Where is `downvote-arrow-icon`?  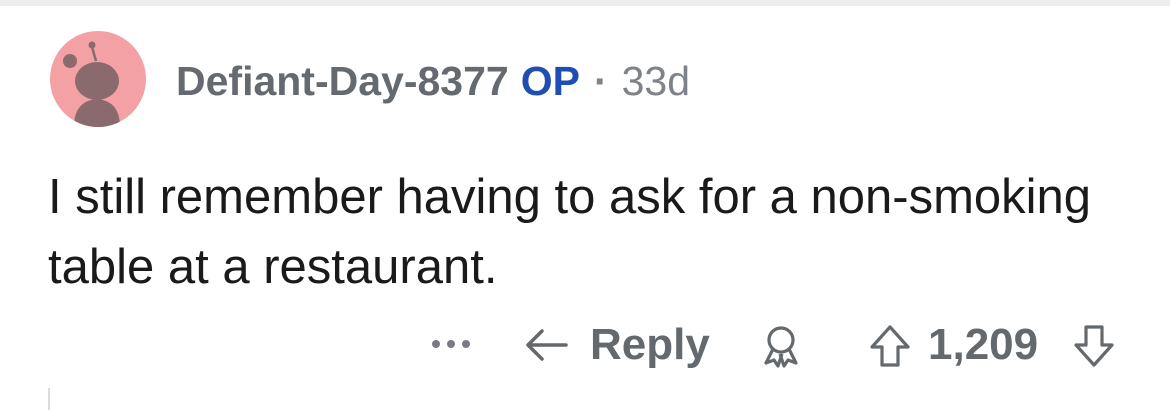
downvote-arrow-icon is located at coordinates (1094, 346).